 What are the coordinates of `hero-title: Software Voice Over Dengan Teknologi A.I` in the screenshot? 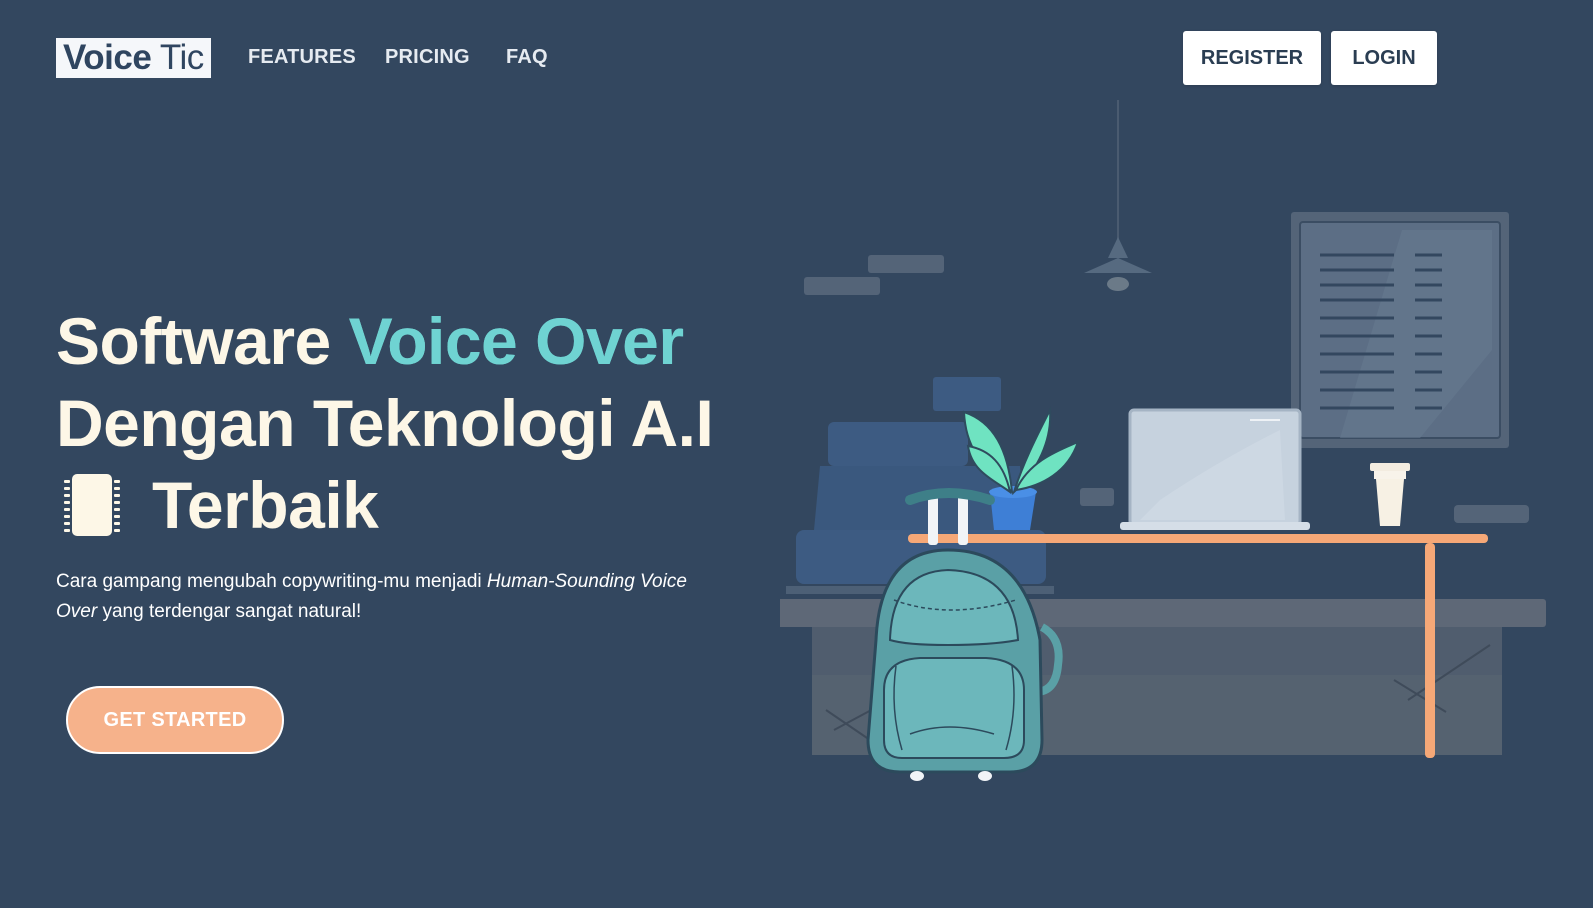 It's located at (401, 423).